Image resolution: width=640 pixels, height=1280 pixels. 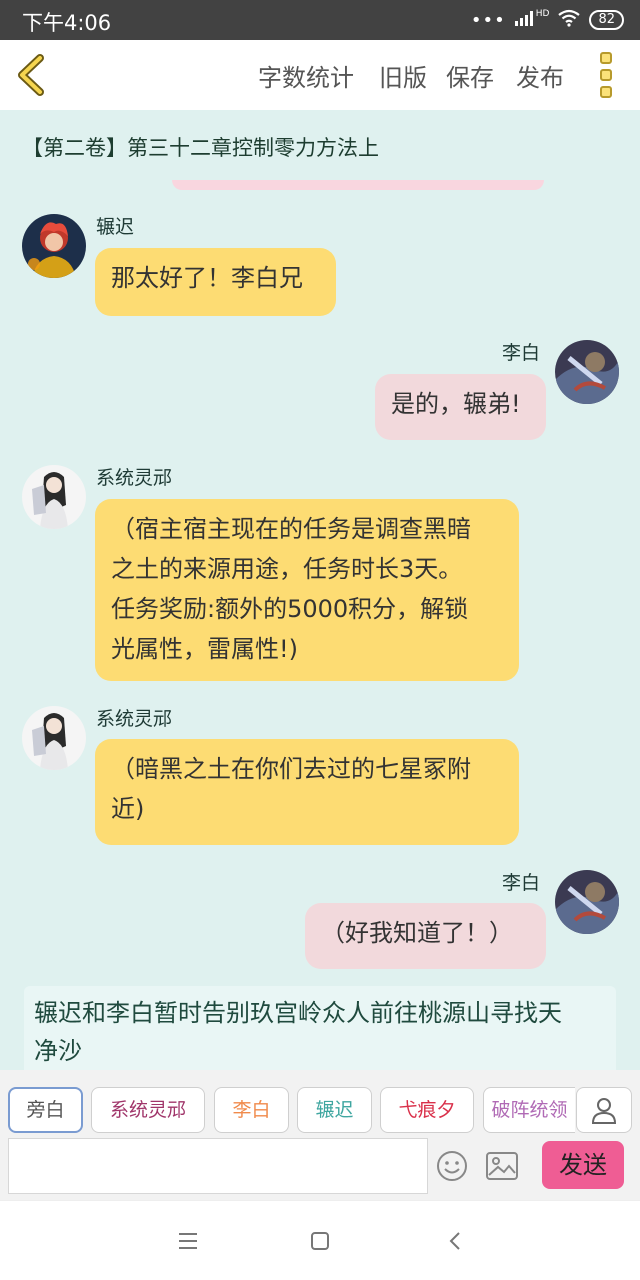 I want to click on home-icon, so click(x=320, y=1243).